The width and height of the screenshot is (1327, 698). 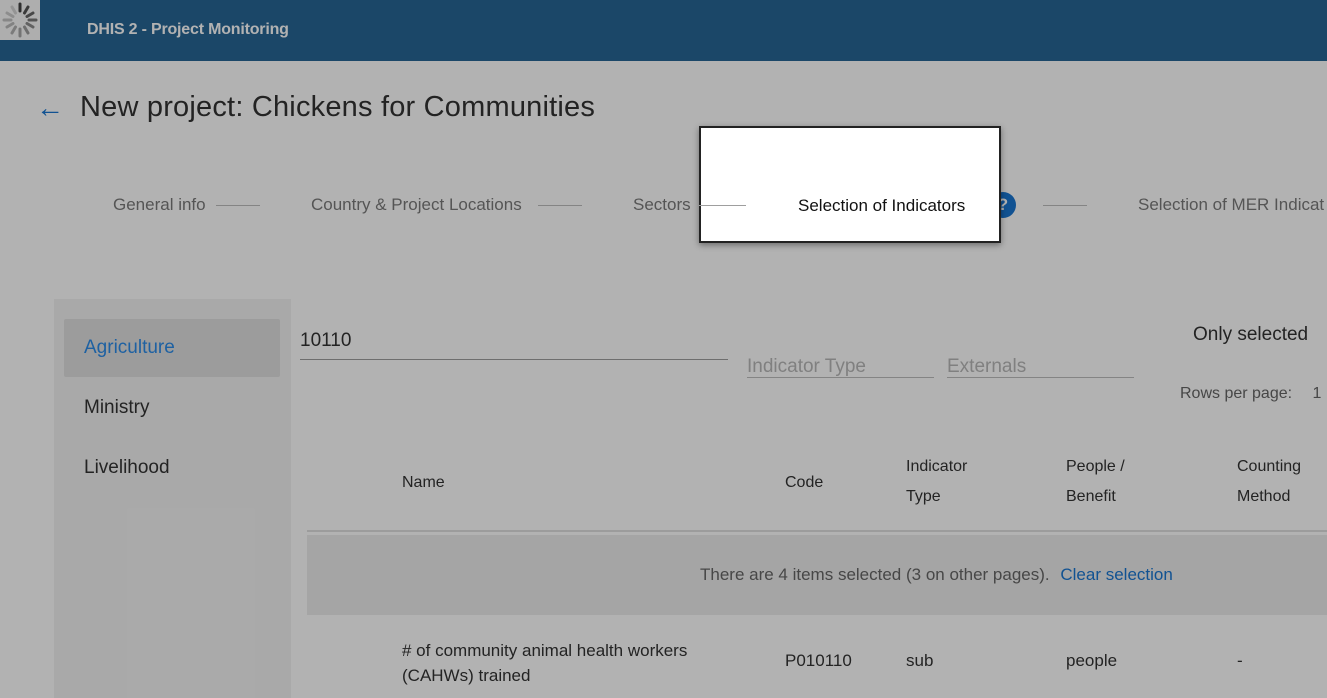 I want to click on cell-people-benefit: people, so click(x=1092, y=660).